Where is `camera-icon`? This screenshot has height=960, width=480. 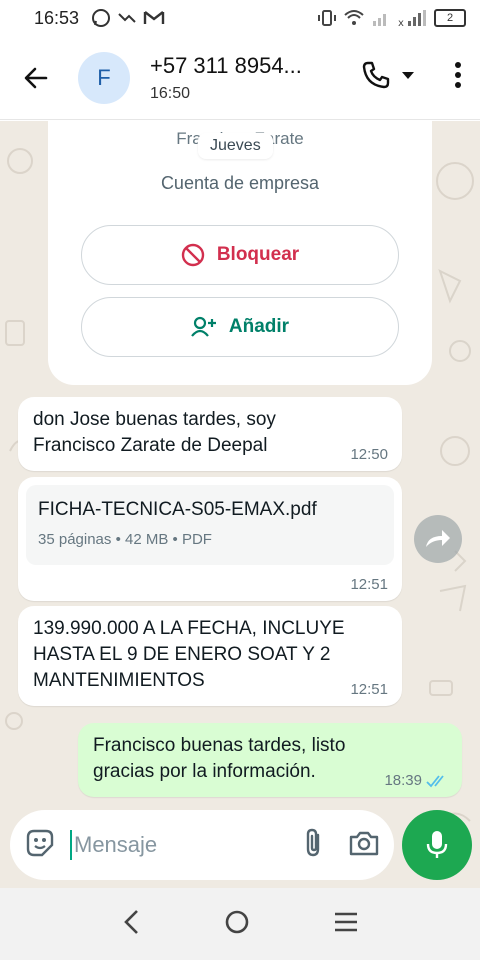 camera-icon is located at coordinates (364, 843).